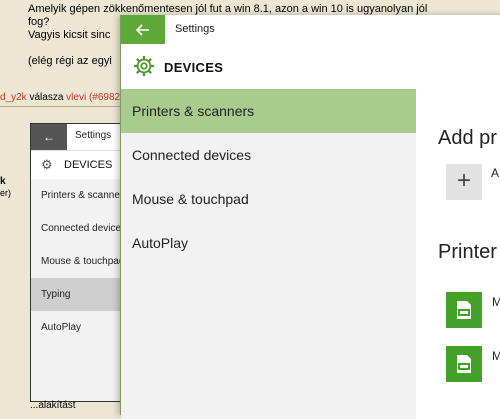 The height and width of the screenshot is (419, 500). I want to click on mini-title: Settings, so click(93, 135).